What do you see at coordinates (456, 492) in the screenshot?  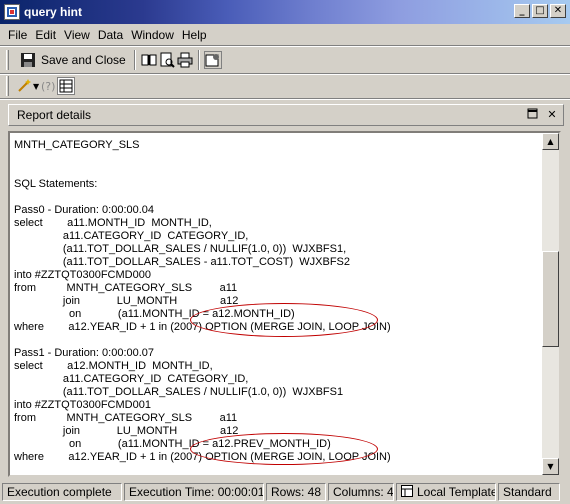 I see `status-template-label: Local Template` at bounding box center [456, 492].